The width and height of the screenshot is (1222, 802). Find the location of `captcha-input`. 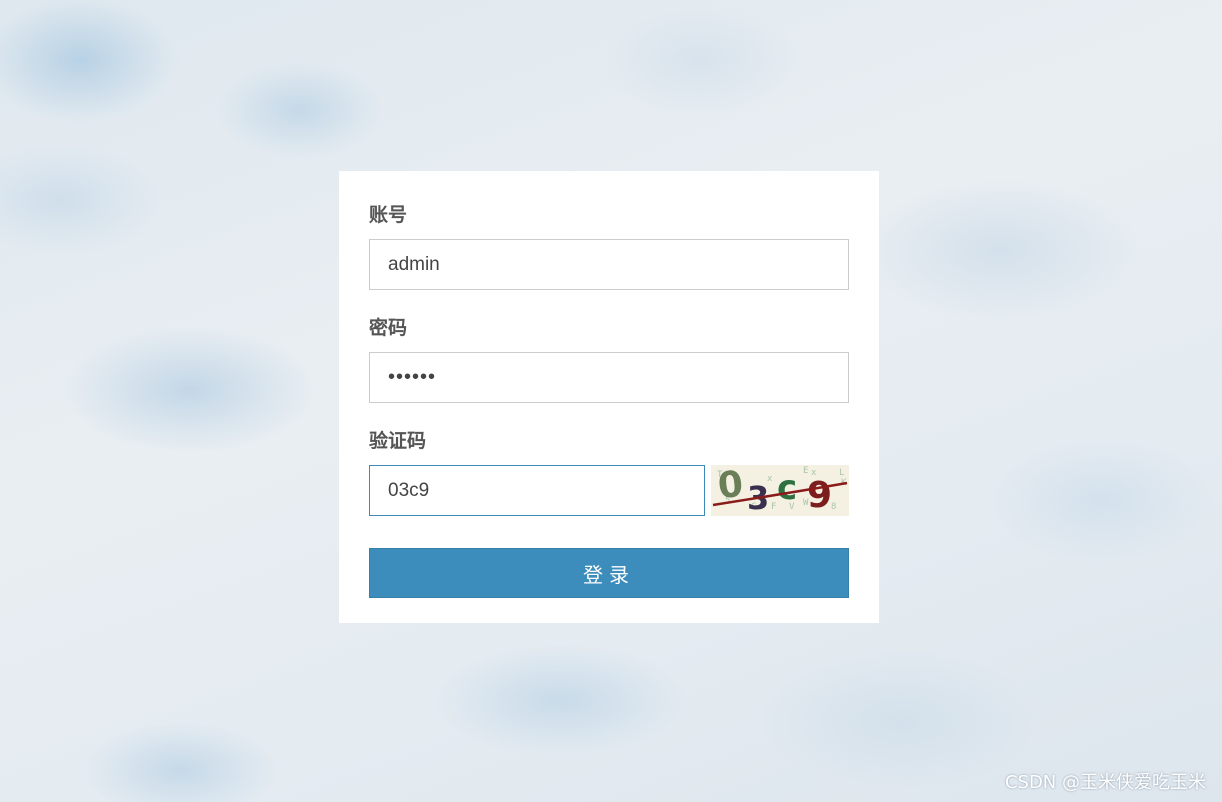

captcha-input is located at coordinates (537, 490).